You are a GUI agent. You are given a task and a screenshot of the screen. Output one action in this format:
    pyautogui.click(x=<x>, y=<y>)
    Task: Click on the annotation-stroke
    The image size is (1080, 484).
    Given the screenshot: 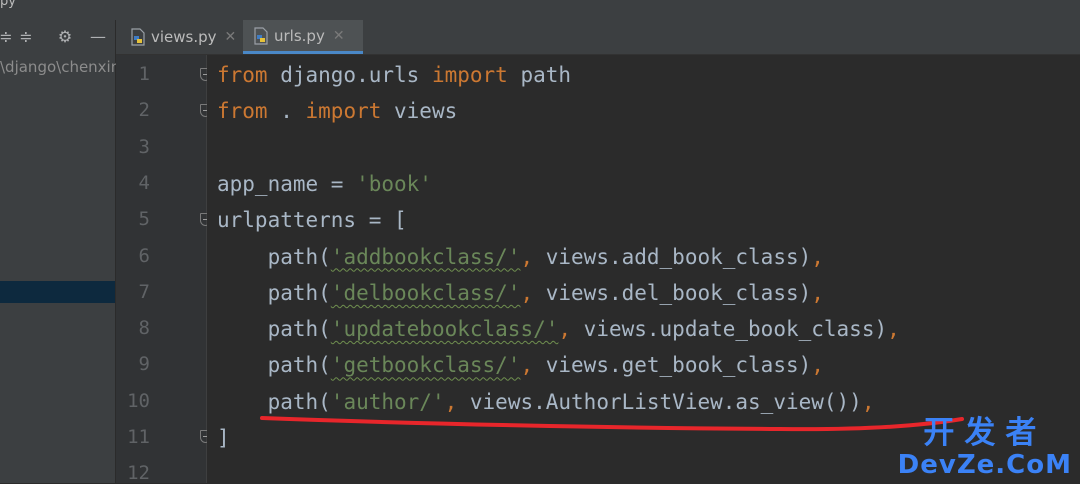 What is the action you would take?
    pyautogui.click(x=612, y=424)
    